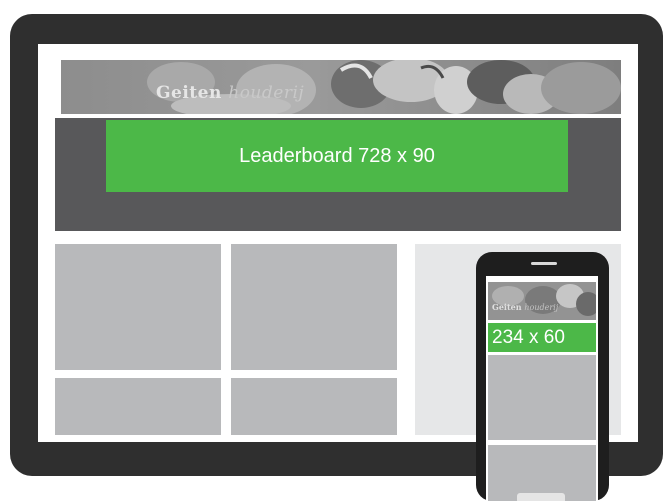  I want to click on goats-banner-image, so click(341, 87).